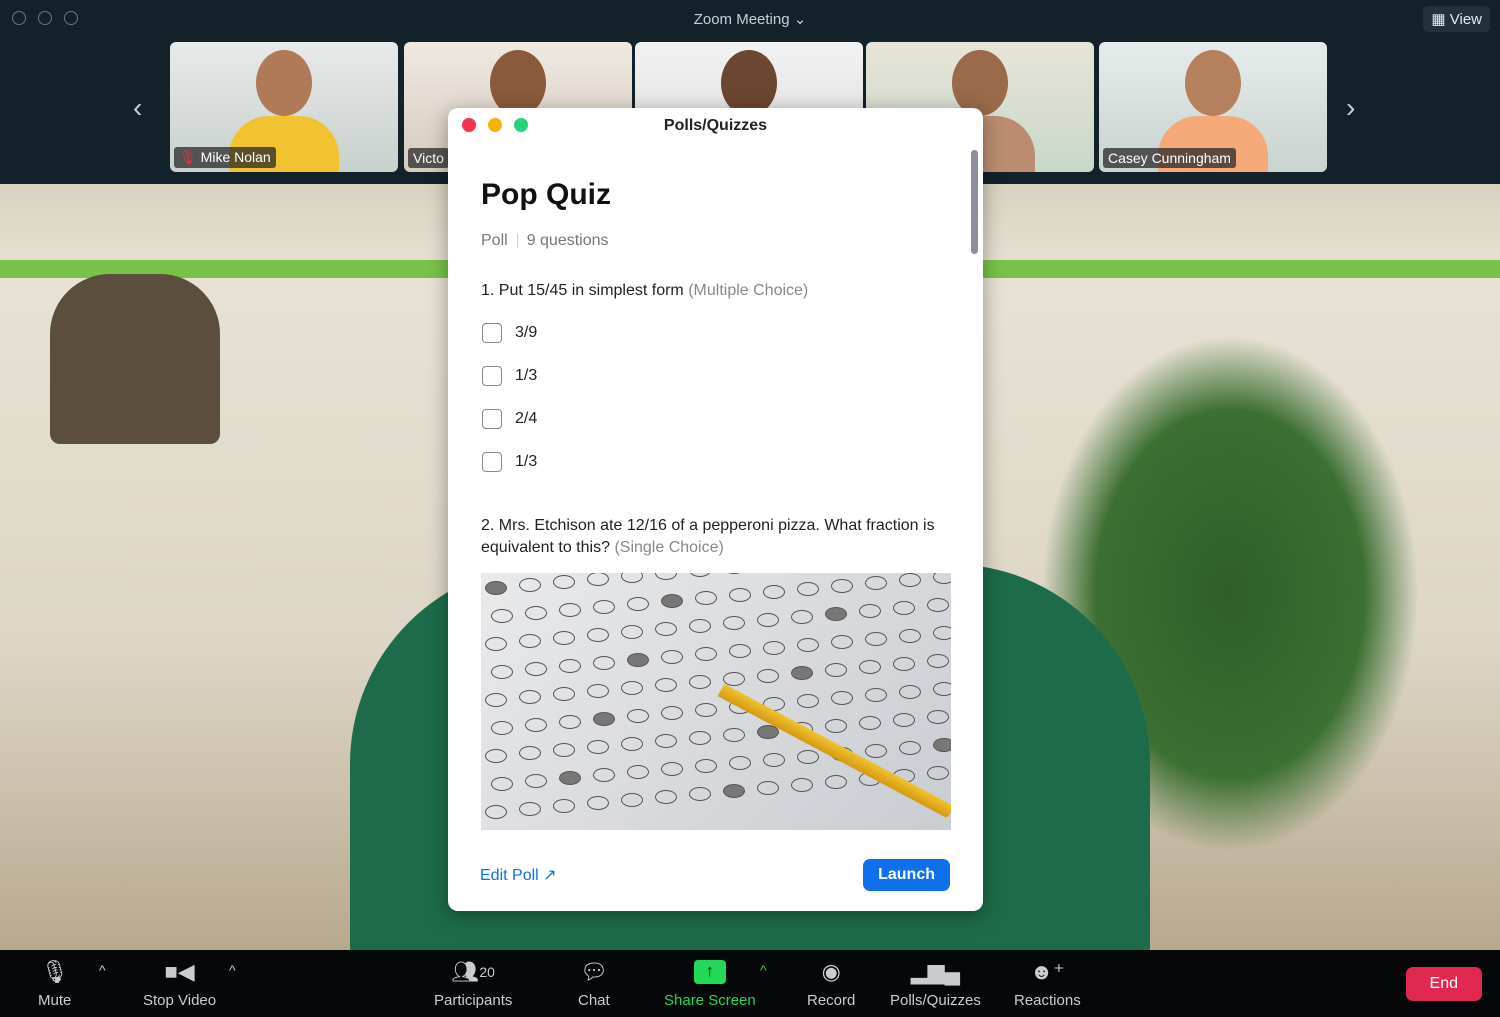 This screenshot has width=1500, height=1017. What do you see at coordinates (473, 983) in the screenshot?
I see `participants-button: 👥︎ 20 Participants` at bounding box center [473, 983].